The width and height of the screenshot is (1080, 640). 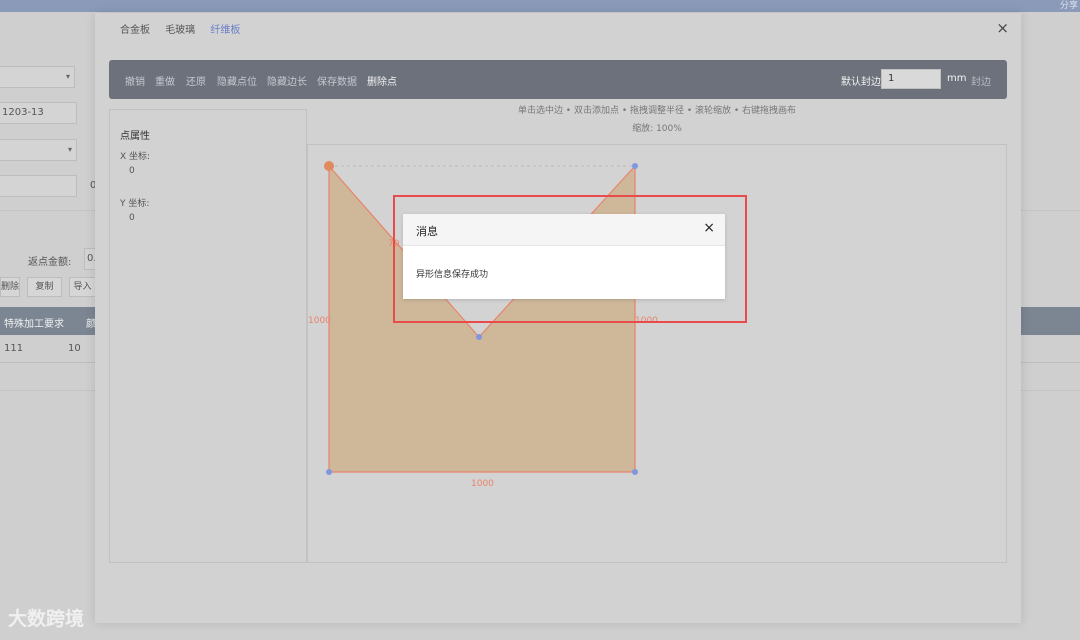 I want to click on zoom-level: 缩放: 100%, so click(x=657, y=129).